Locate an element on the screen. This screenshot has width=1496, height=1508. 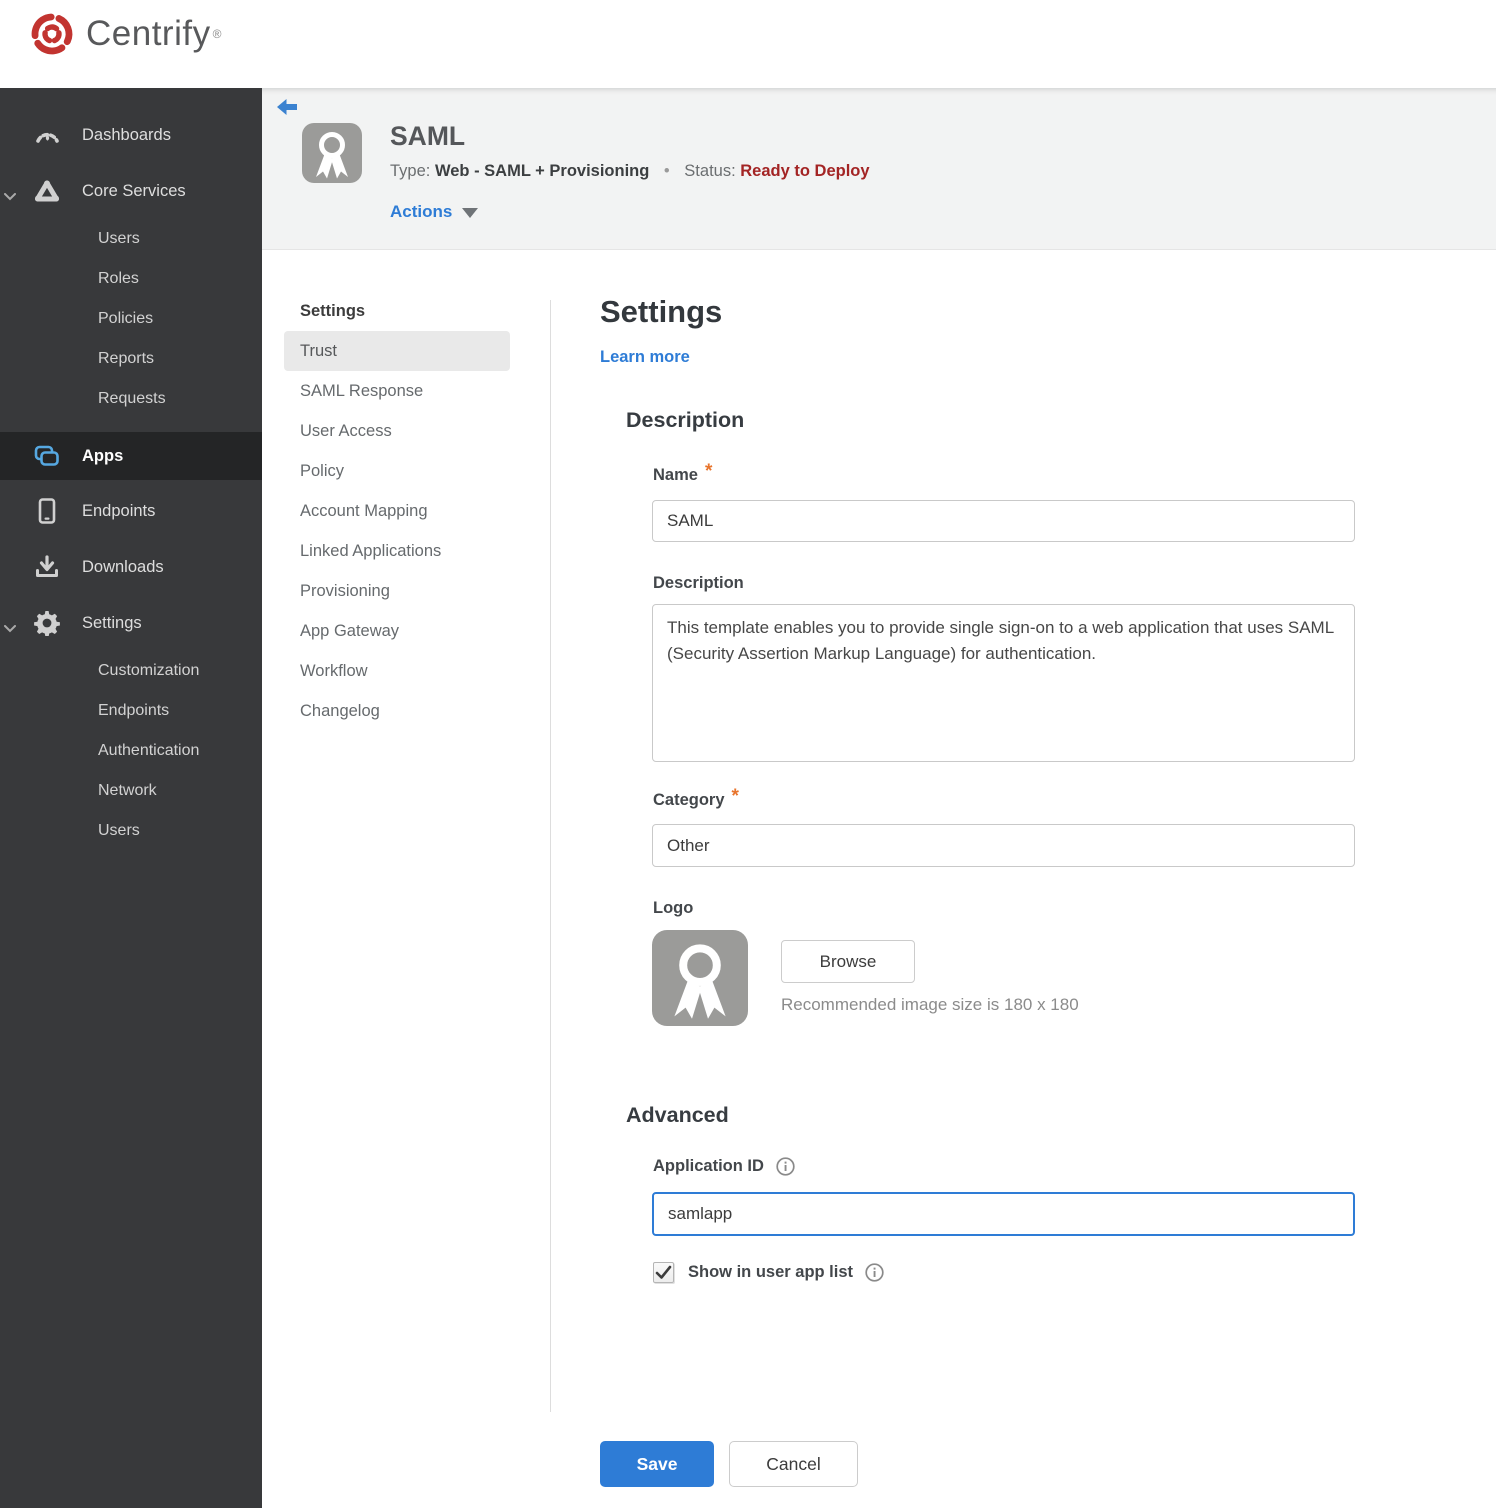
sidebar-item-label: Reports is located at coordinates (126, 358).